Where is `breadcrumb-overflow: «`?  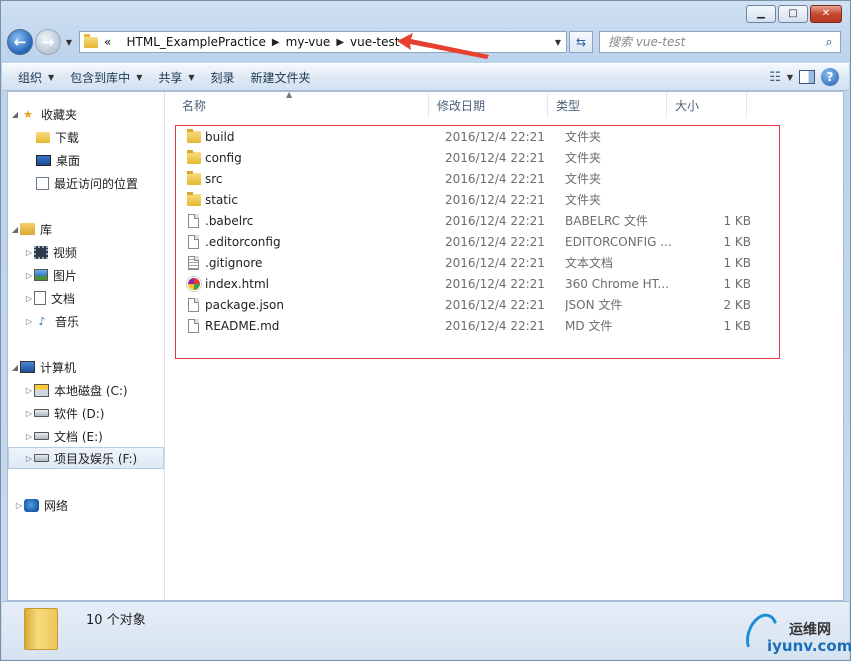
breadcrumb-overflow: « is located at coordinates (107, 42).